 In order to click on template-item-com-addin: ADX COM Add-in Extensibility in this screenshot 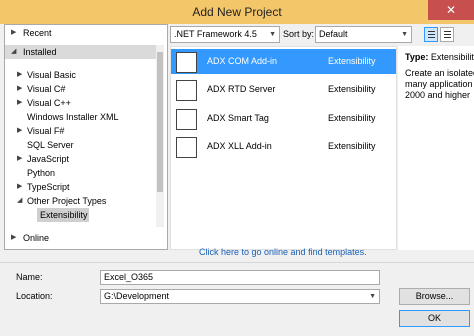, I will do `click(283, 61)`.